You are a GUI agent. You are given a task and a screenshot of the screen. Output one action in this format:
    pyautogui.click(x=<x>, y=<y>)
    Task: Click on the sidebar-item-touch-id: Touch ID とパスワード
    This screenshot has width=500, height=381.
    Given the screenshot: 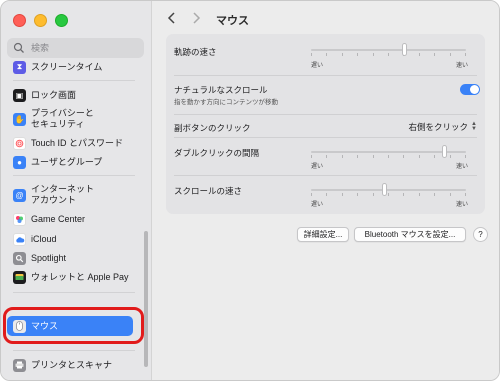 What is the action you would take?
    pyautogui.click(x=71, y=143)
    